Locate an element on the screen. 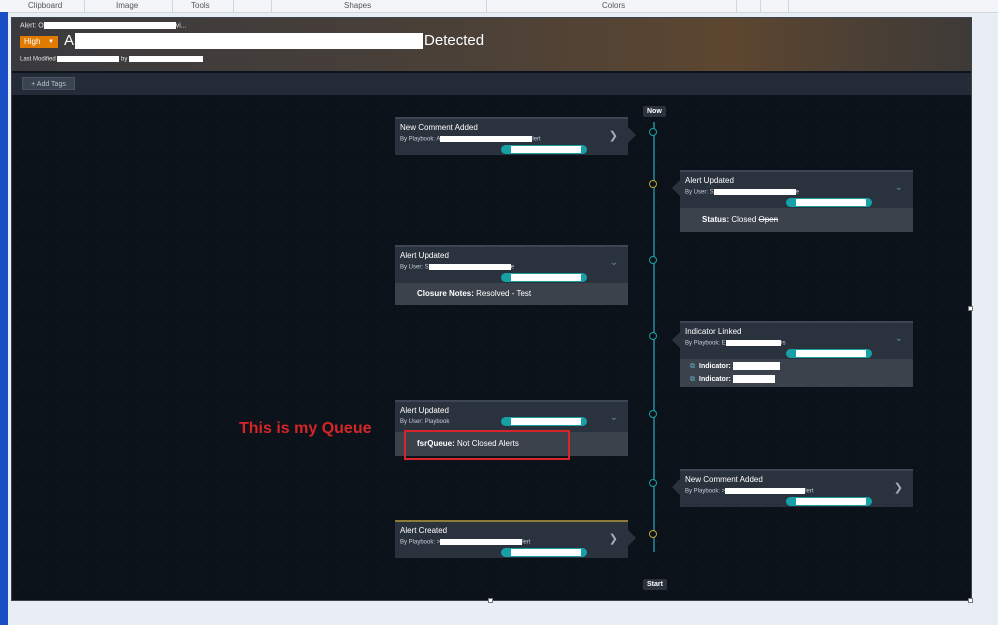 Image resolution: width=998 pixels, height=625 pixels. caret-down-icon: ▼ is located at coordinates (51, 42).